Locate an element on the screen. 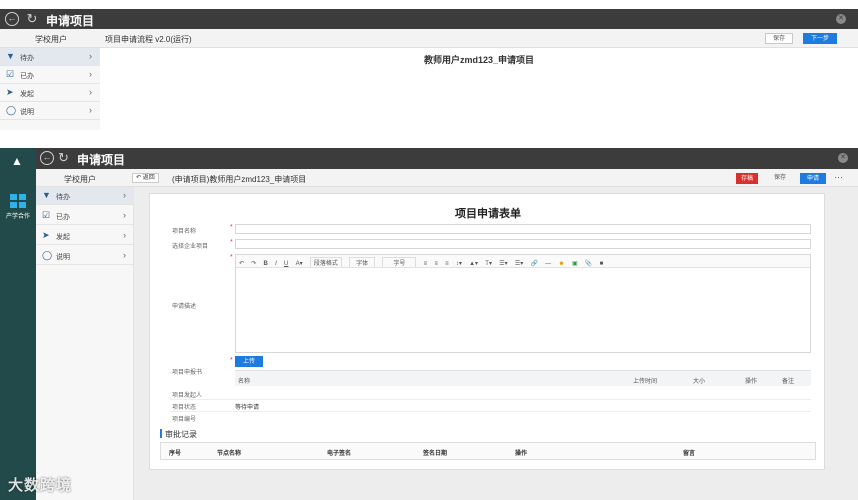  text-style-icon: T▾ is located at coordinates (488, 263).